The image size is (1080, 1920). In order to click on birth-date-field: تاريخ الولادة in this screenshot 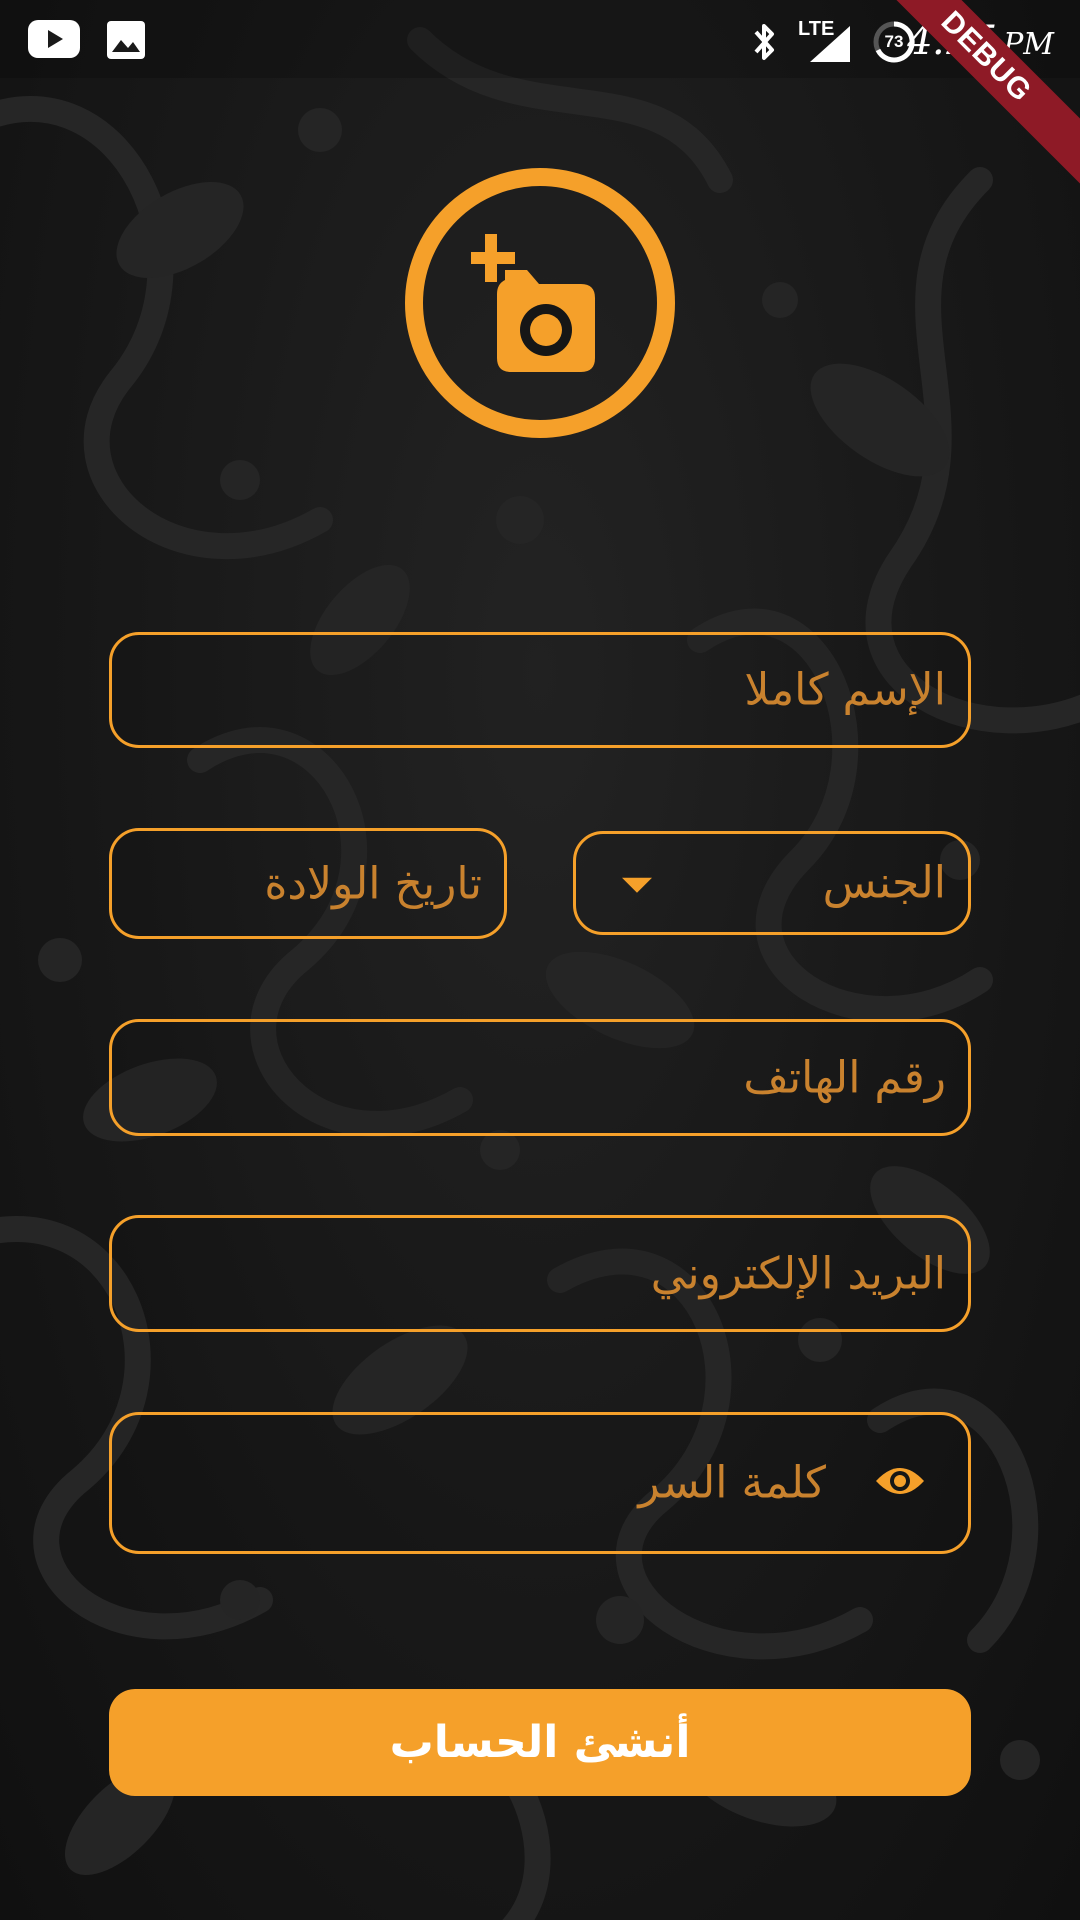, I will do `click(308, 883)`.